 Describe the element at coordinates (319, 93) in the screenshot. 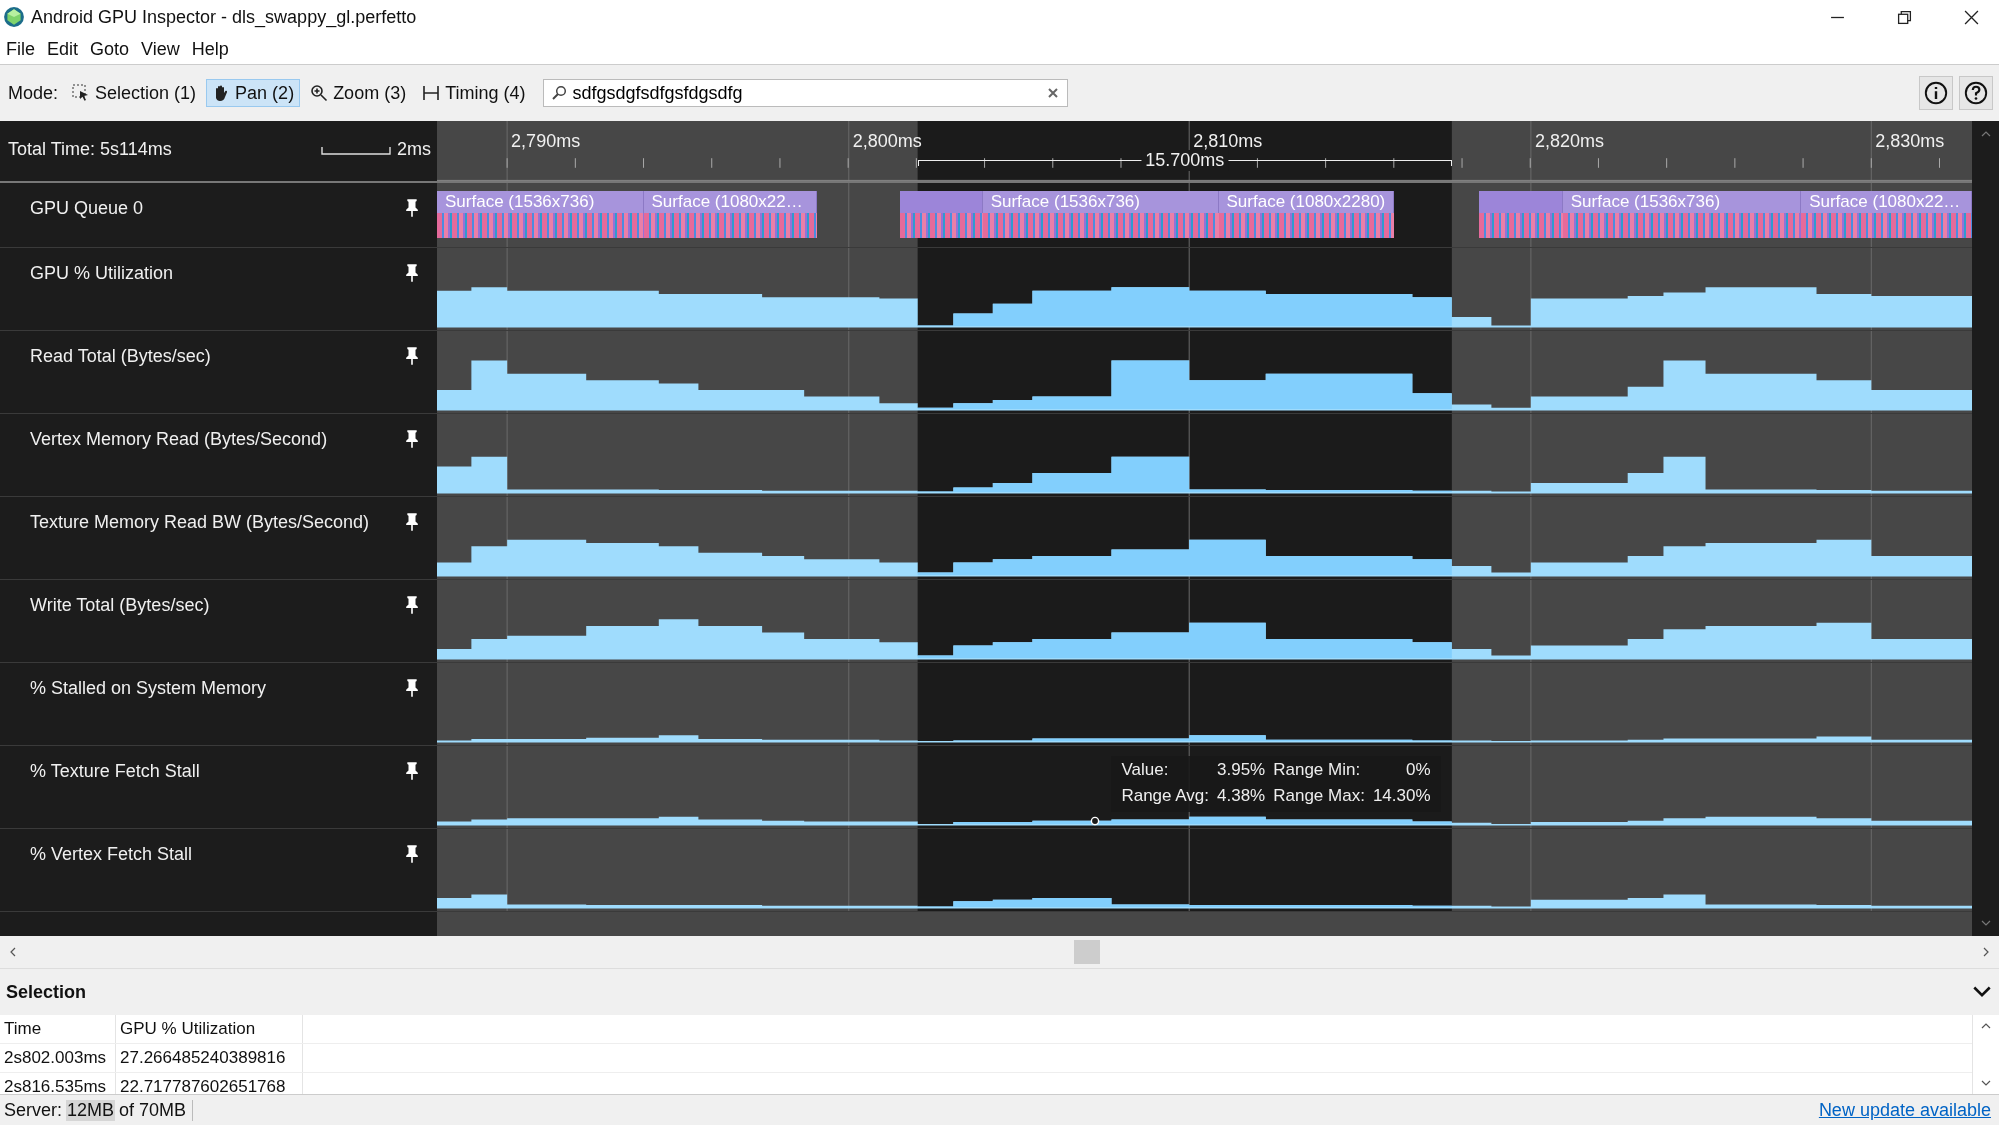

I see `magnifier-icon` at that location.